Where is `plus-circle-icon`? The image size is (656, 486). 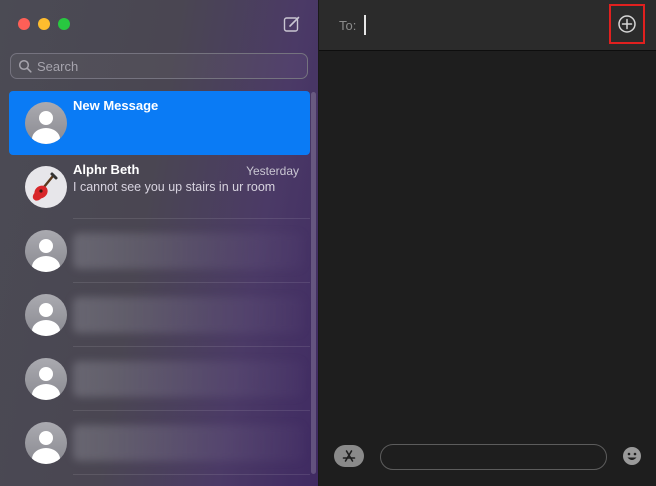 plus-circle-icon is located at coordinates (627, 24).